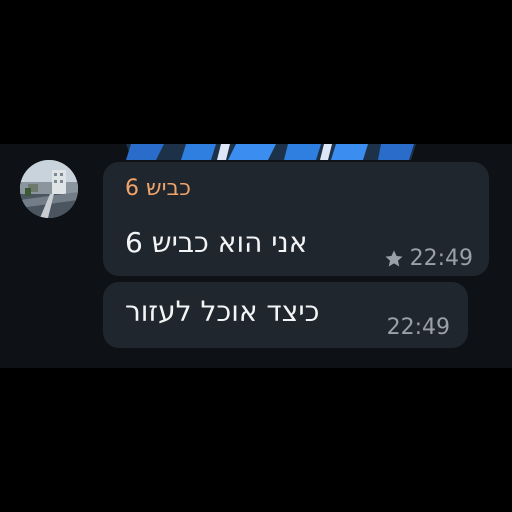  I want to click on message-text: אני הוא כביש 6, so click(216, 242).